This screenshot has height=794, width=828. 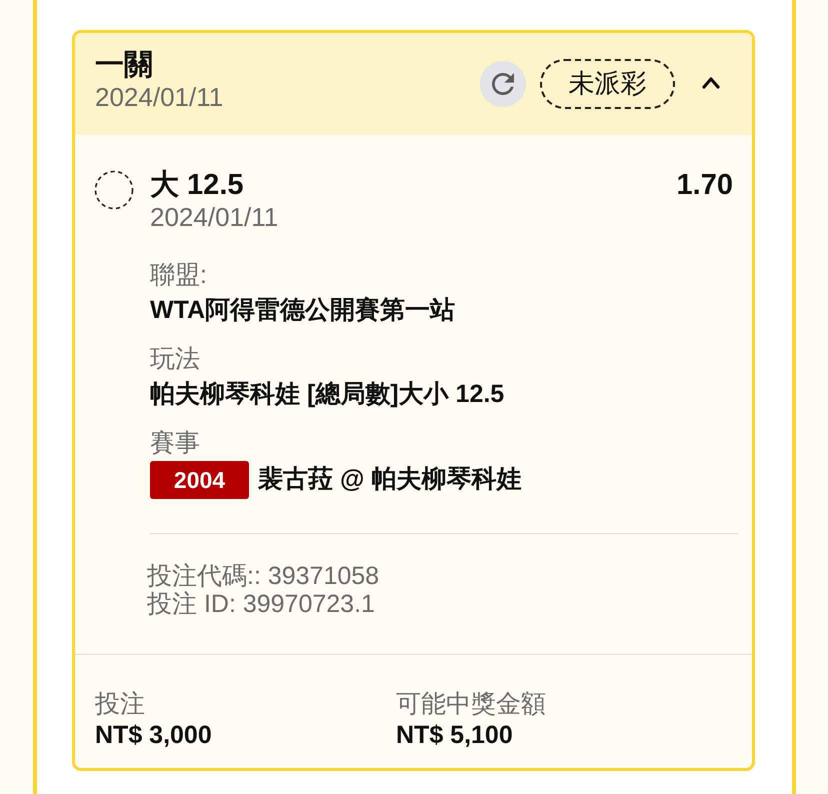 What do you see at coordinates (607, 83) in the screenshot?
I see `status-badge: 未派彩` at bounding box center [607, 83].